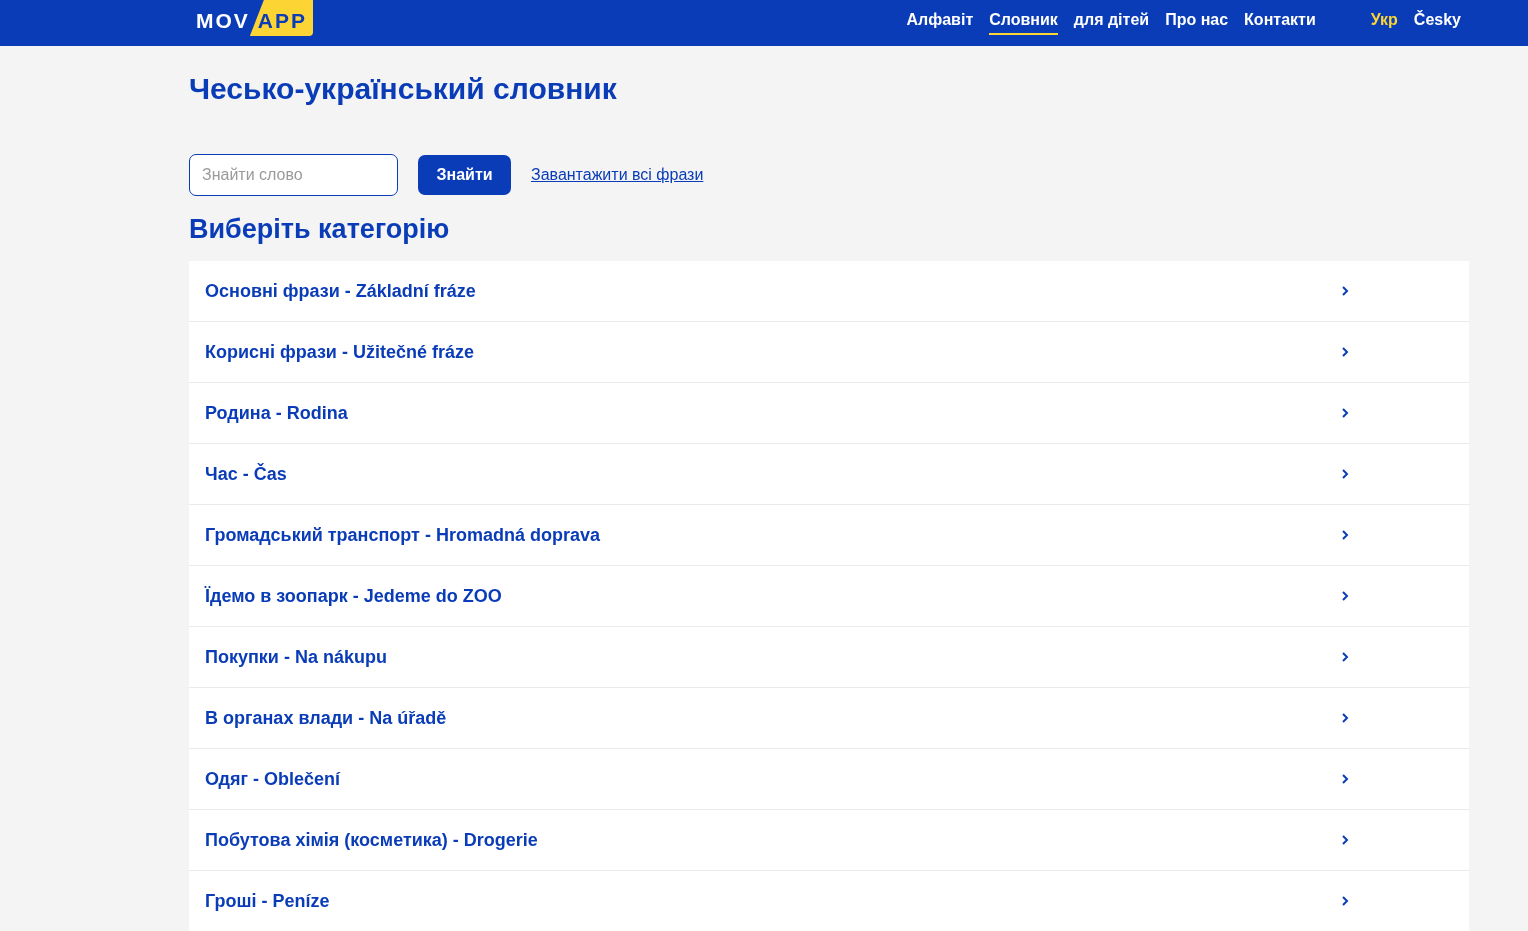 This screenshot has width=1528, height=931. I want to click on page-title: Чесько-український словник, so click(403, 89).